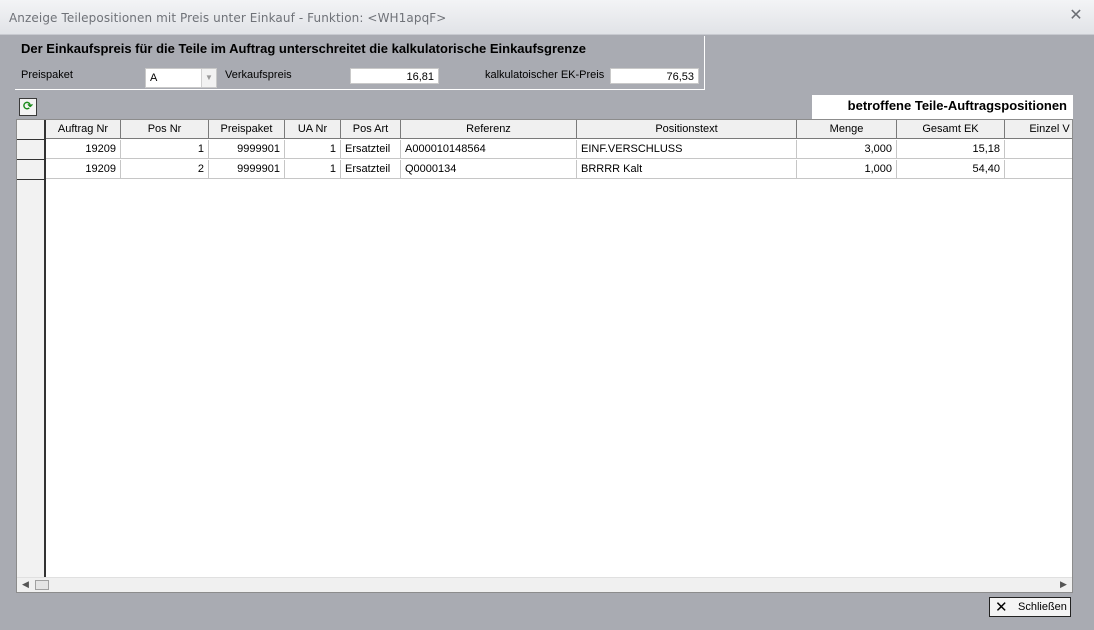  Describe the element at coordinates (687, 149) in the screenshot. I see `table-cell: EINF.VERSCHLUSS` at that location.